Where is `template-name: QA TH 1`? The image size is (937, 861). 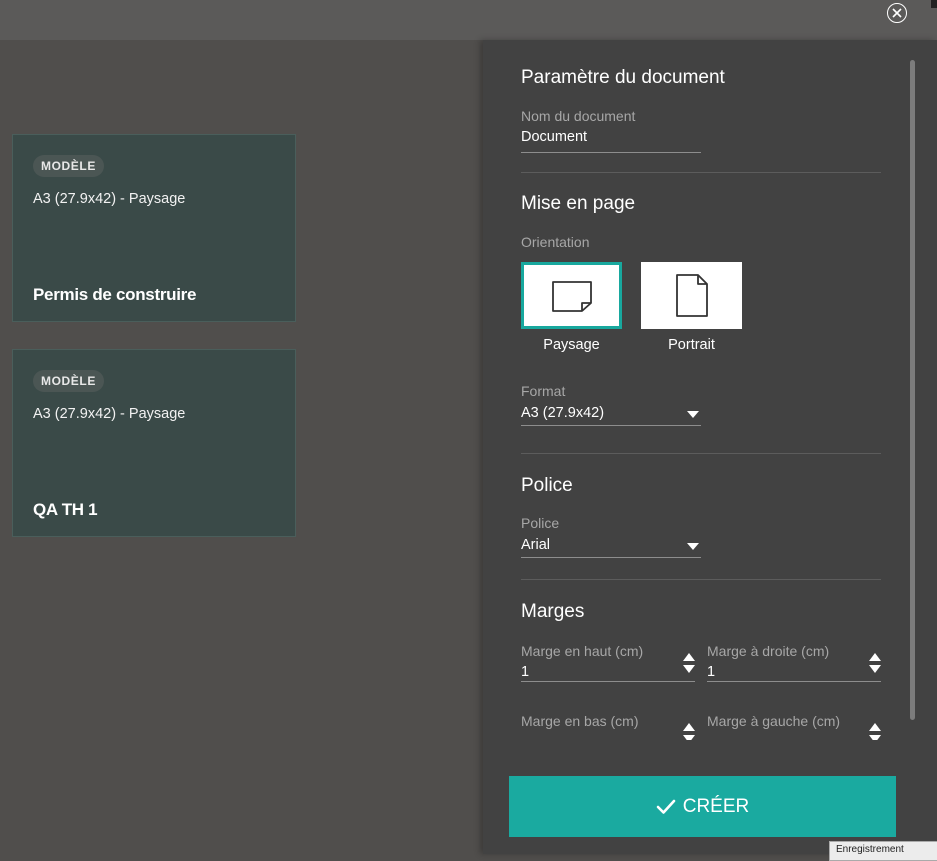
template-name: QA TH 1 is located at coordinates (65, 509).